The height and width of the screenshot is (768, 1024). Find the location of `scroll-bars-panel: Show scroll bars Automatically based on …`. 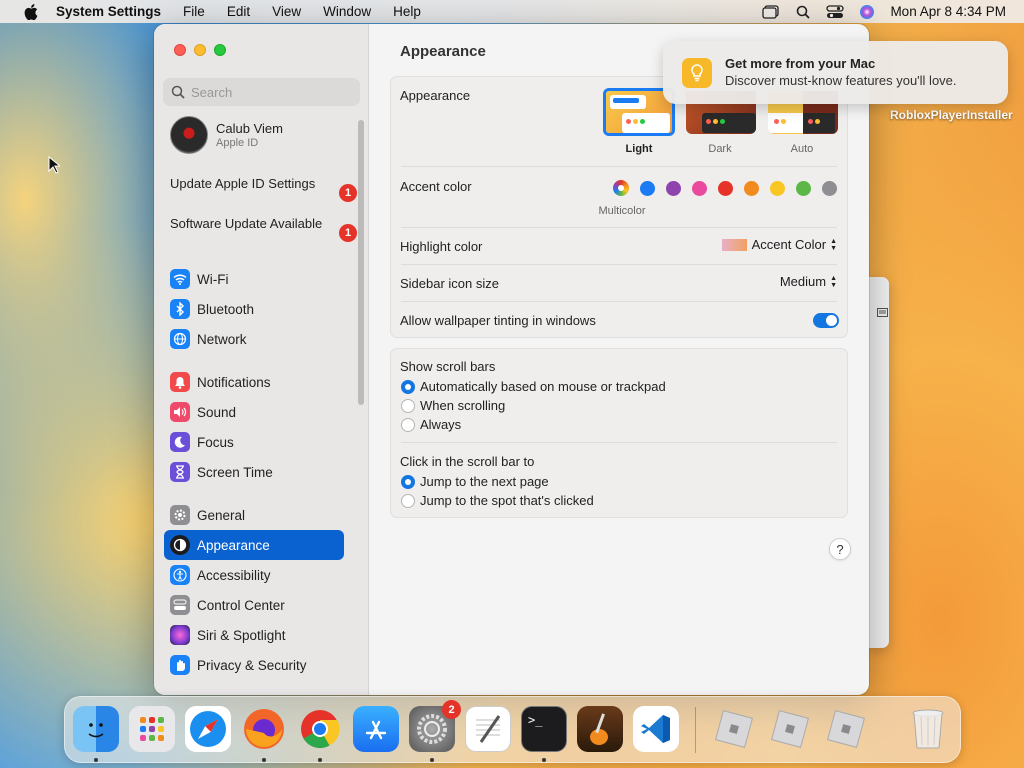

scroll-bars-panel: Show scroll bars Automatically based on … is located at coordinates (619, 433).